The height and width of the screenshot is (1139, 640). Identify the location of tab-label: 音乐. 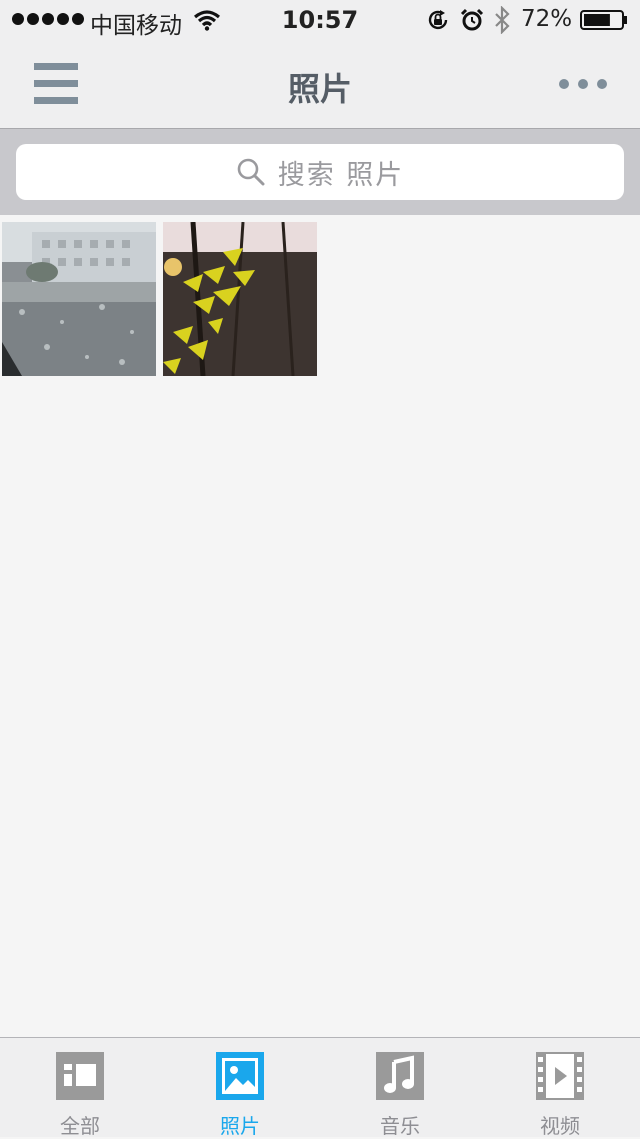
(400, 1126).